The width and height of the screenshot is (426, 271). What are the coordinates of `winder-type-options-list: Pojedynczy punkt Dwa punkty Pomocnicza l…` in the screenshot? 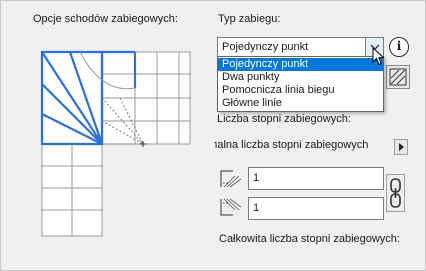 It's located at (300, 84).